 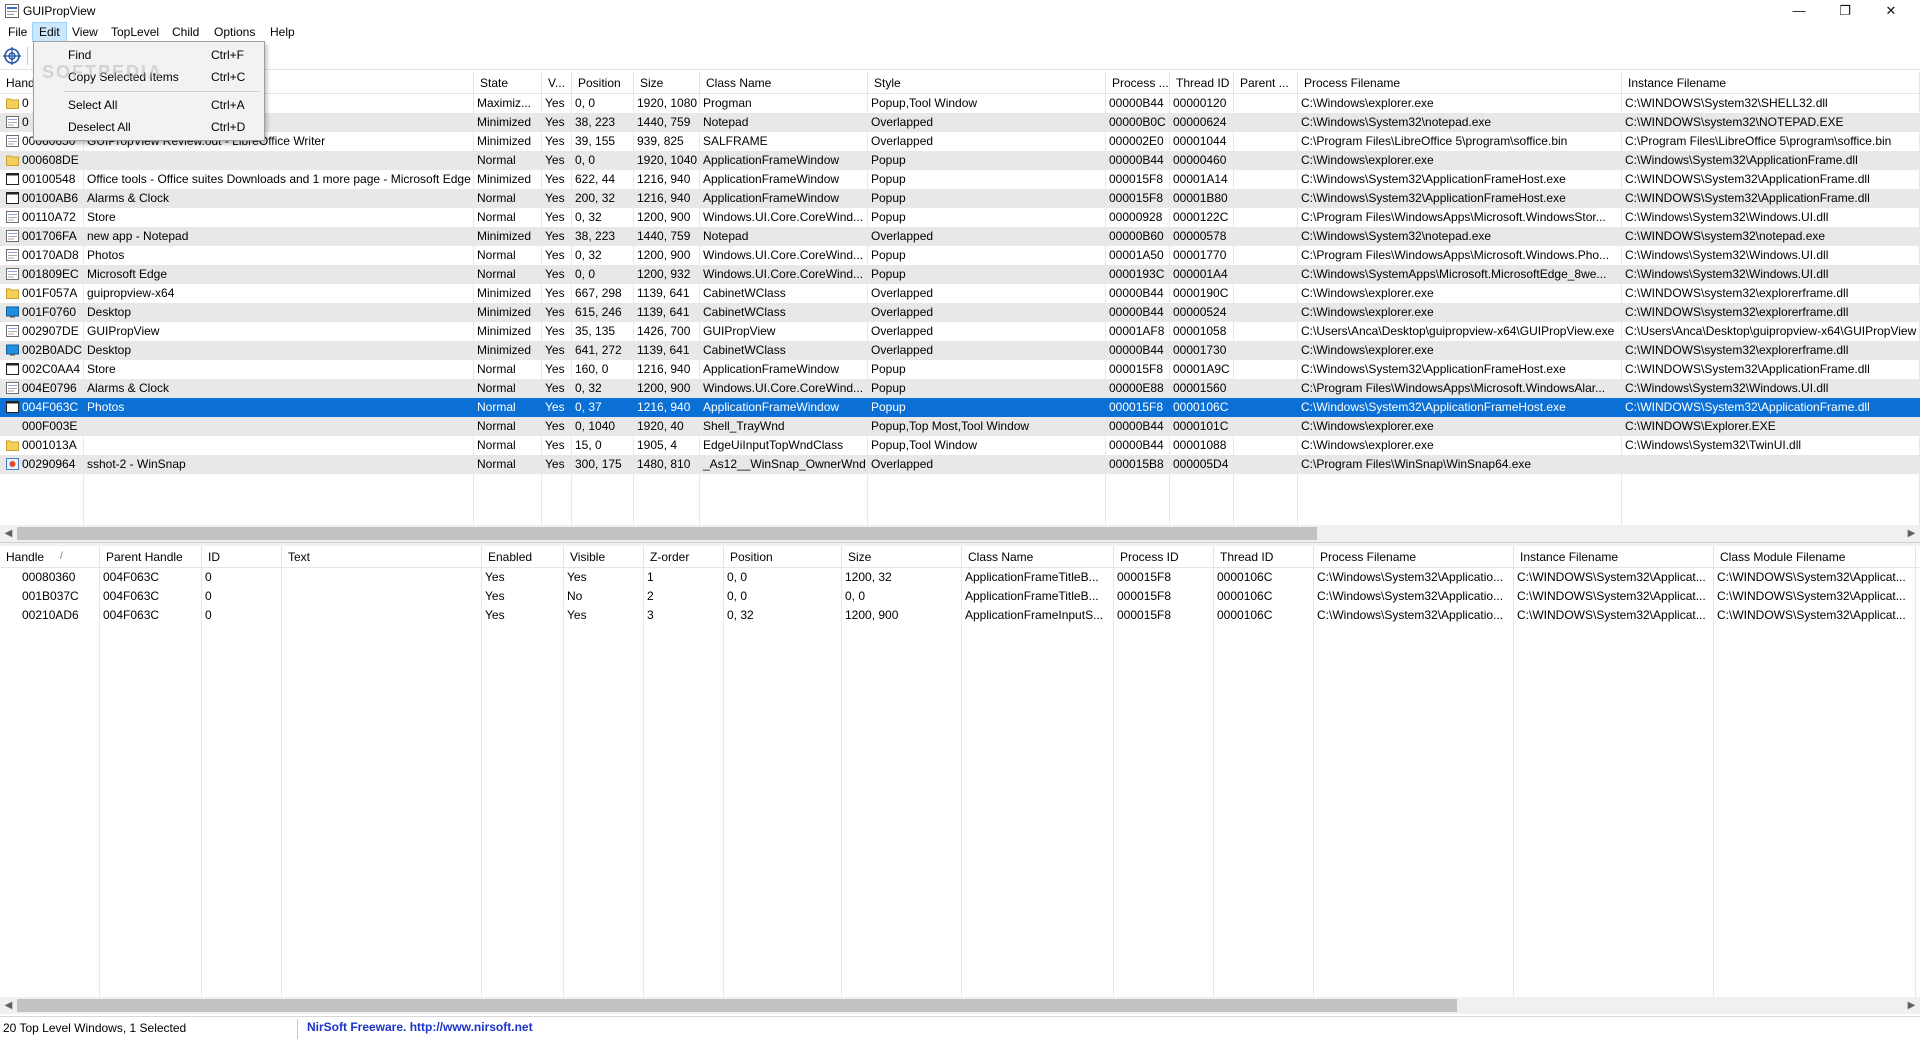 I want to click on menu-item-select-all: Select All Ctrl+A, so click(x=149, y=105).